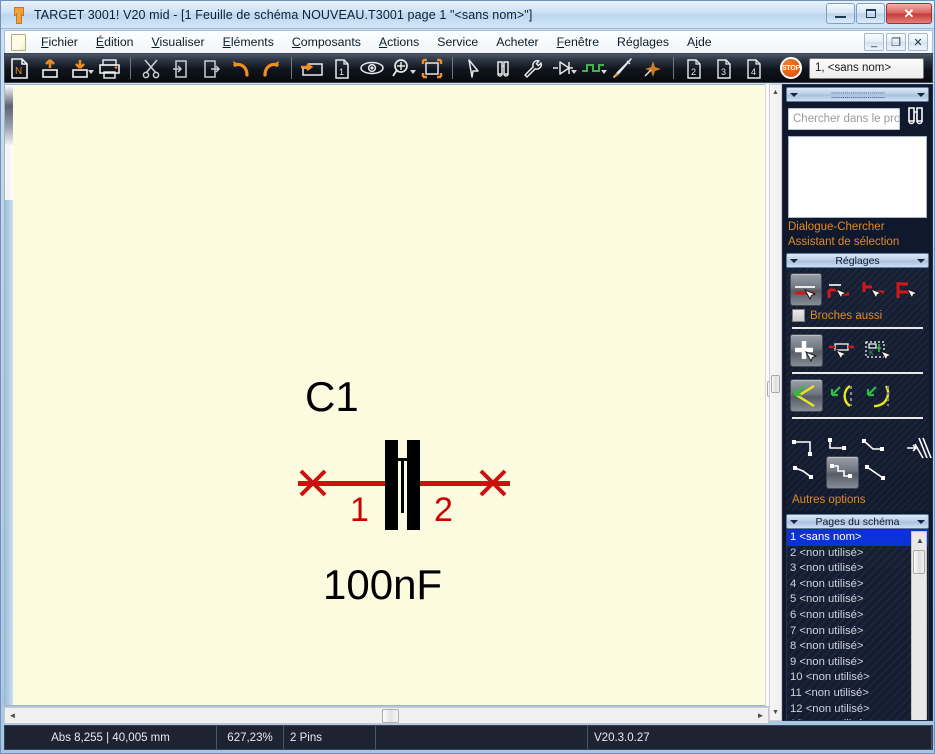  Describe the element at coordinates (775, 92) in the screenshot. I see `dock-scroll-up-icon: ▲` at that location.